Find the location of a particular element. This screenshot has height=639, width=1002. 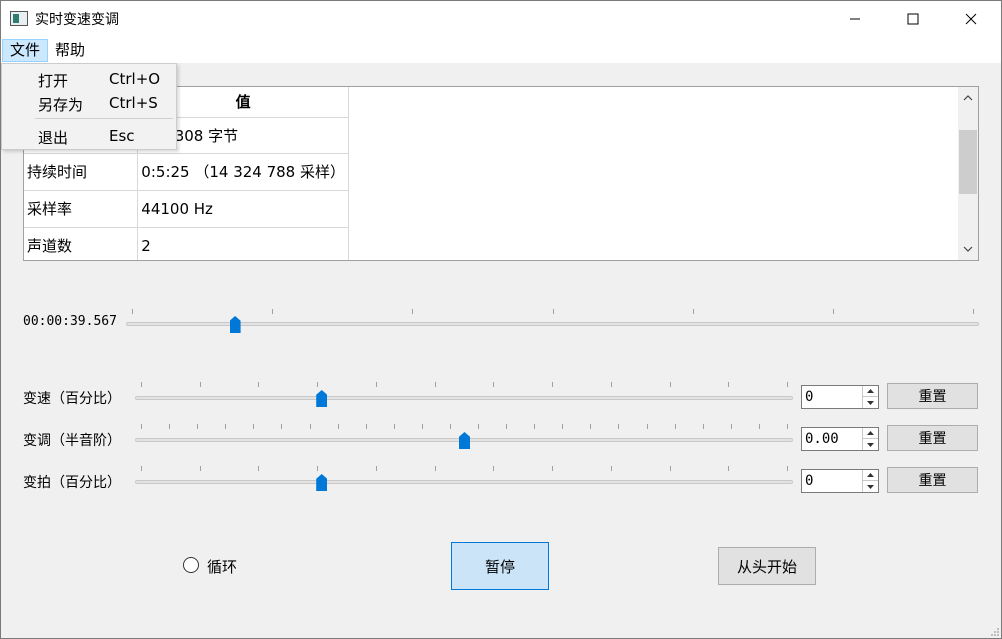

tempo-label: 变拍（百分比） is located at coordinates (72, 483).